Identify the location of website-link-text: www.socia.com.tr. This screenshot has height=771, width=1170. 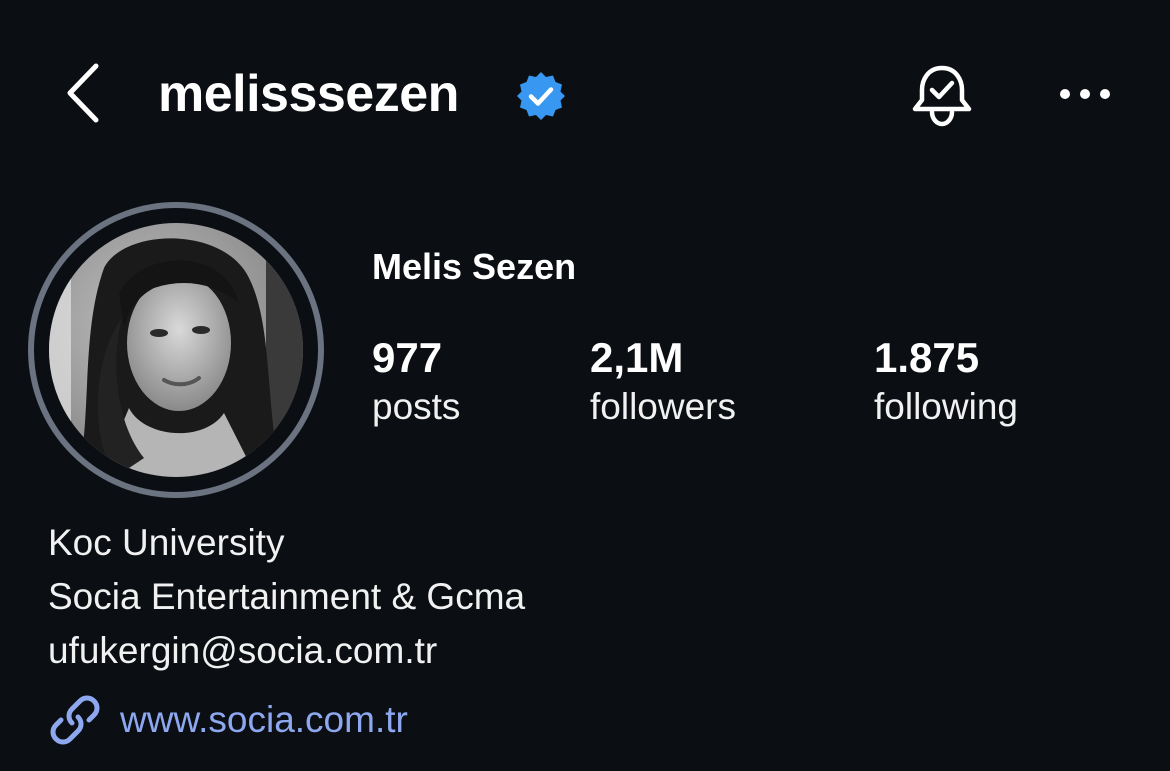
(264, 720).